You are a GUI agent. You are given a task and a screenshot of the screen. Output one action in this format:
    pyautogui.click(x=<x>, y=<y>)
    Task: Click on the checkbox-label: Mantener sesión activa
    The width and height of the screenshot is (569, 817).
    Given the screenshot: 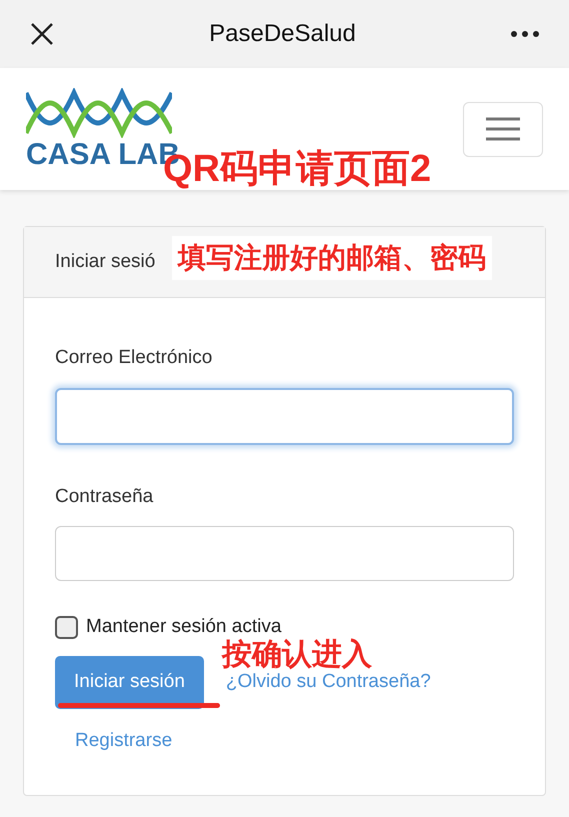 What is the action you would take?
    pyautogui.click(x=184, y=626)
    